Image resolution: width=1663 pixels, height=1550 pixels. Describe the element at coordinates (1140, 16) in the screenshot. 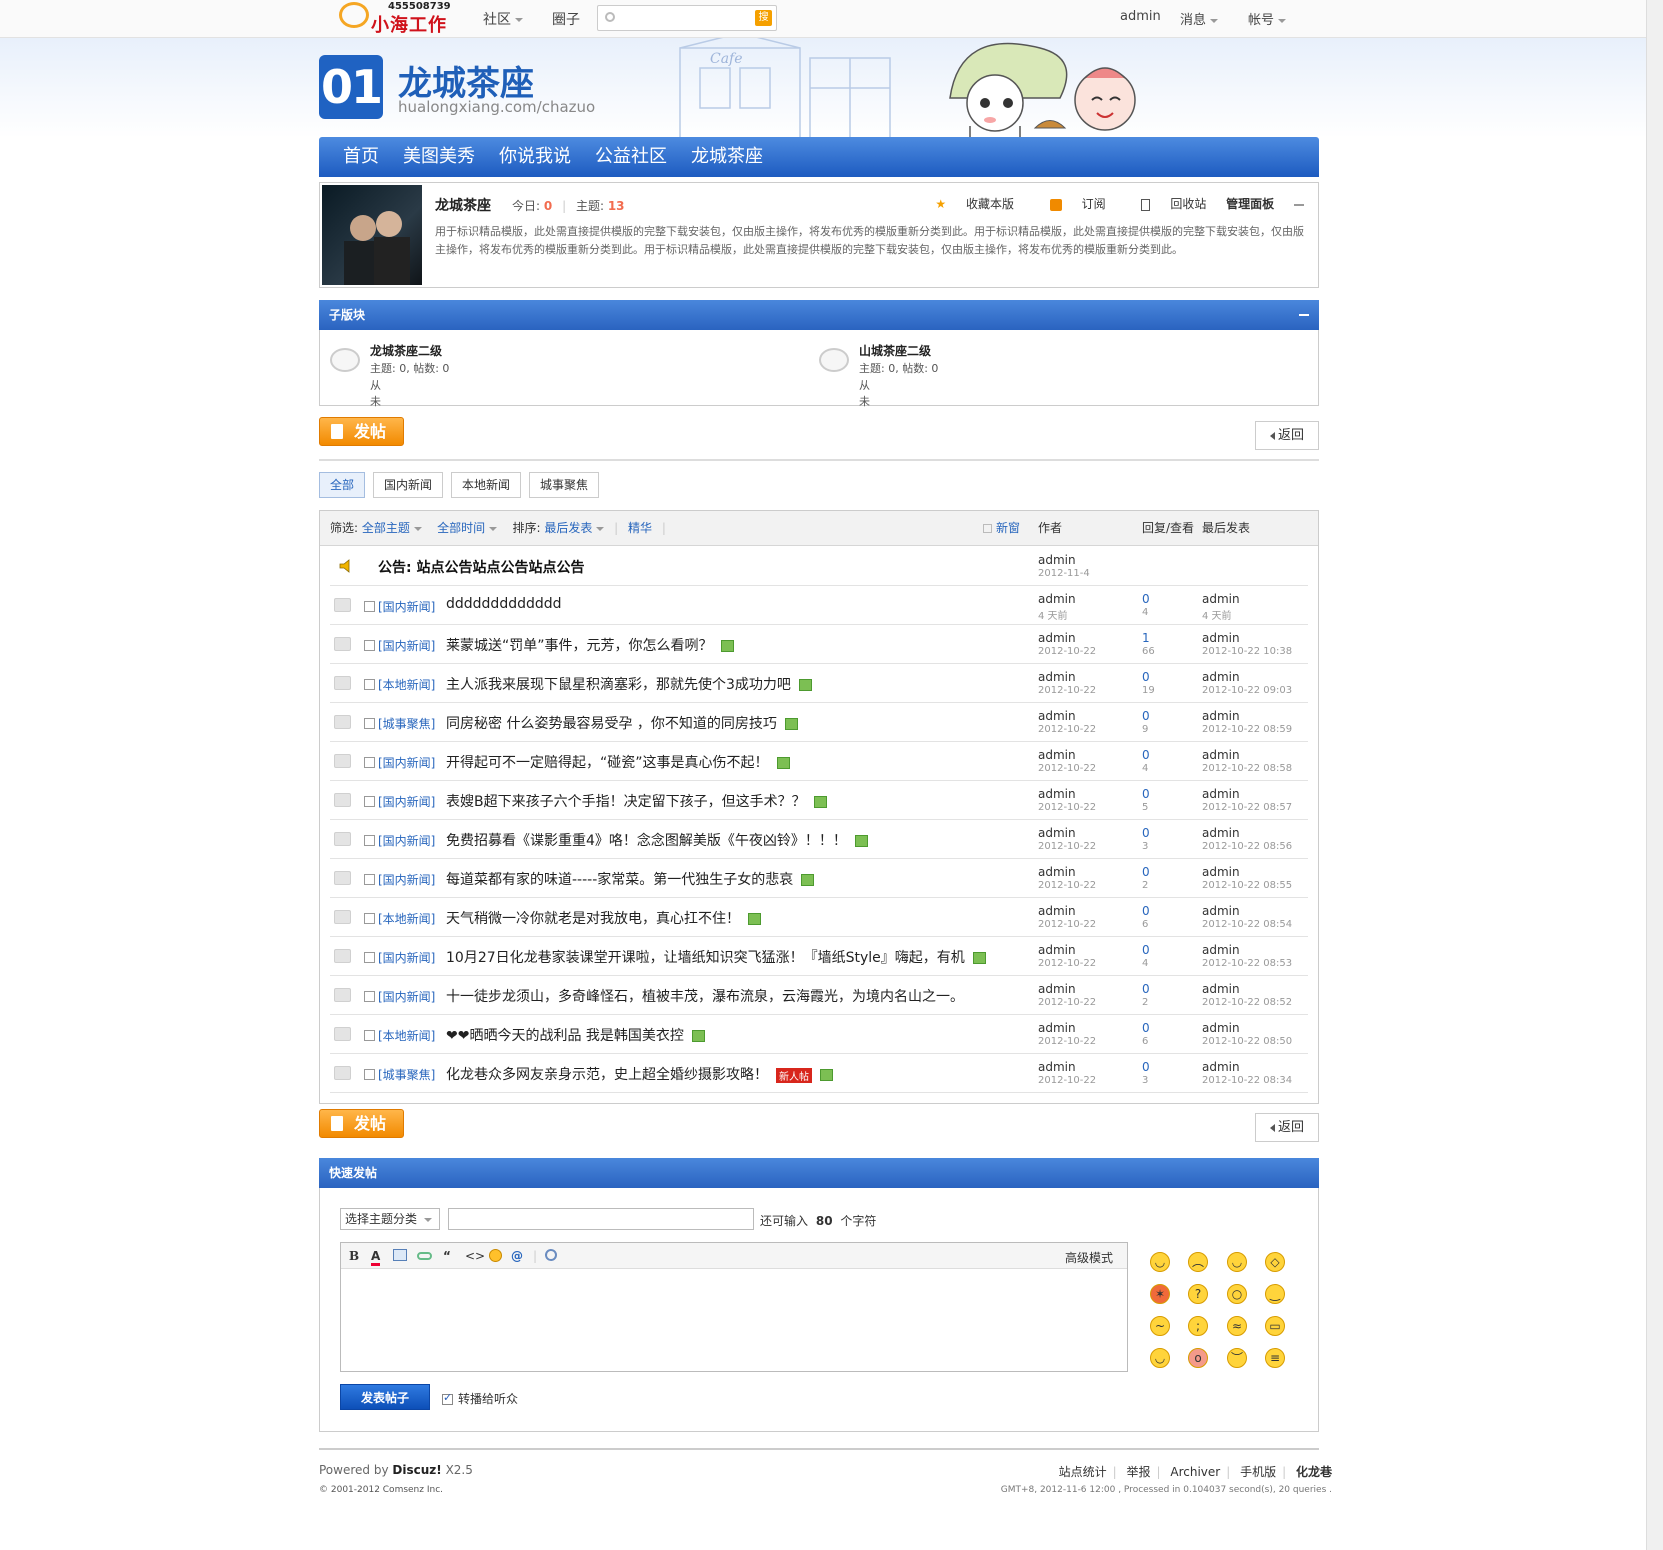

I see `user-link: admin` at that location.